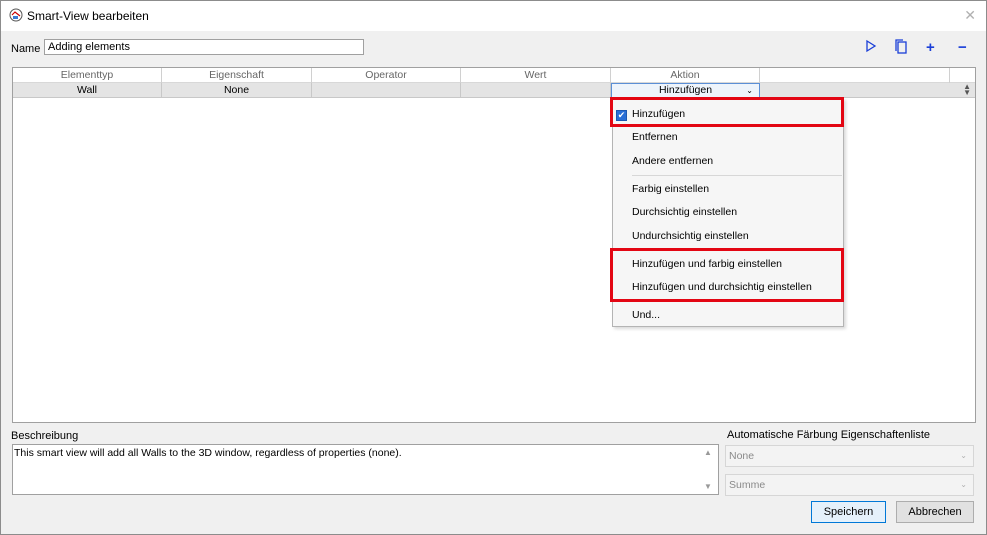 The height and width of the screenshot is (535, 987). What do you see at coordinates (204, 47) in the screenshot?
I see `name-input: Adding elements` at bounding box center [204, 47].